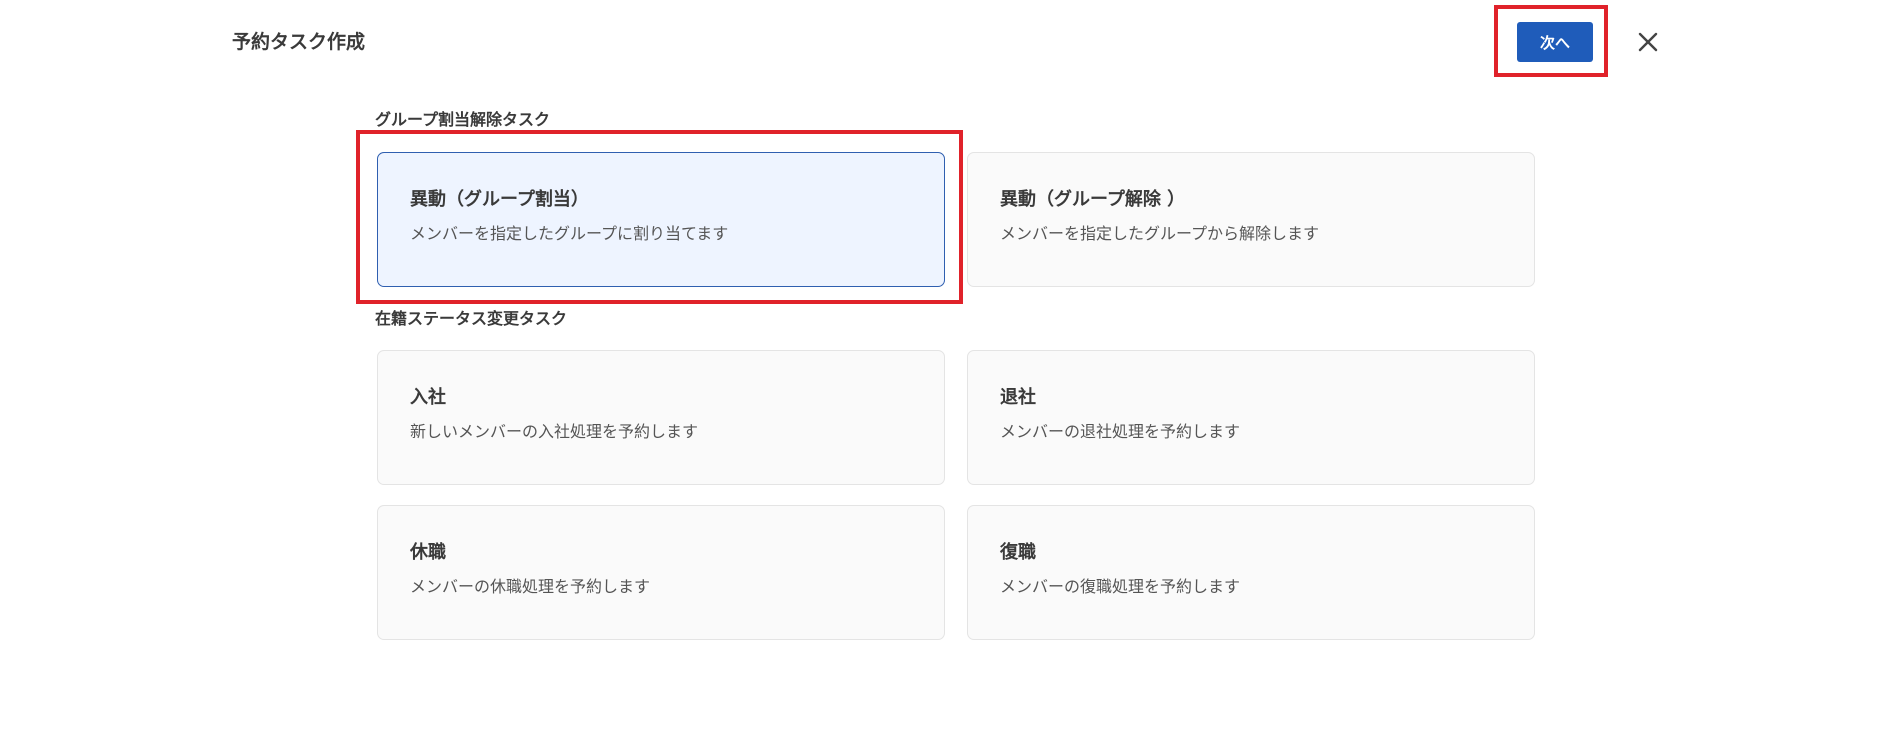 This screenshot has height=739, width=1899. Describe the element at coordinates (1120, 431) in the screenshot. I see `card-description: メンバーの退社処理を予約します` at that location.